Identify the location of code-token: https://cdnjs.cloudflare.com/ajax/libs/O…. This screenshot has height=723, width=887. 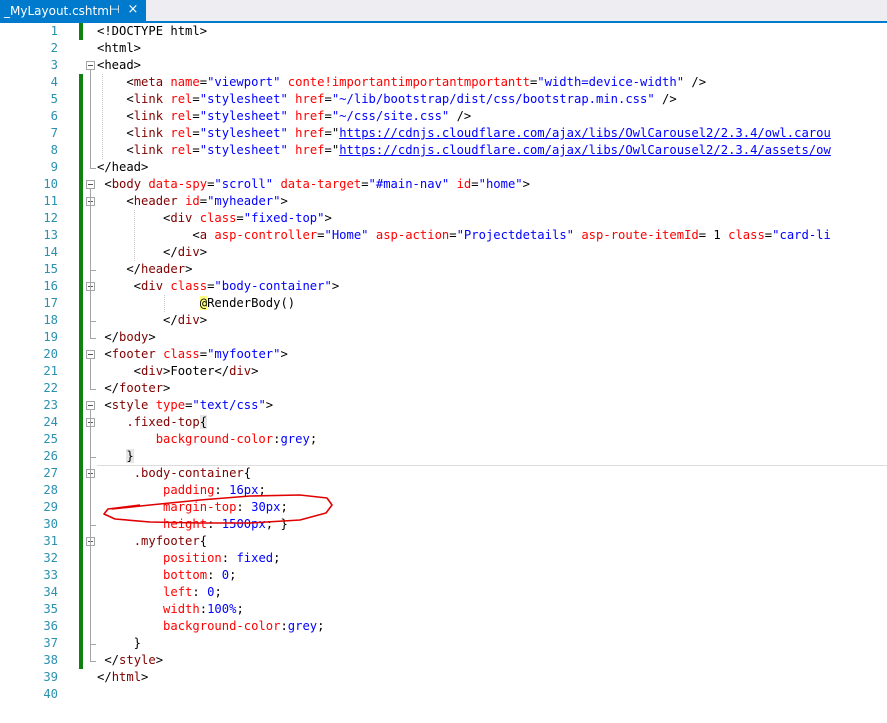
(585, 150).